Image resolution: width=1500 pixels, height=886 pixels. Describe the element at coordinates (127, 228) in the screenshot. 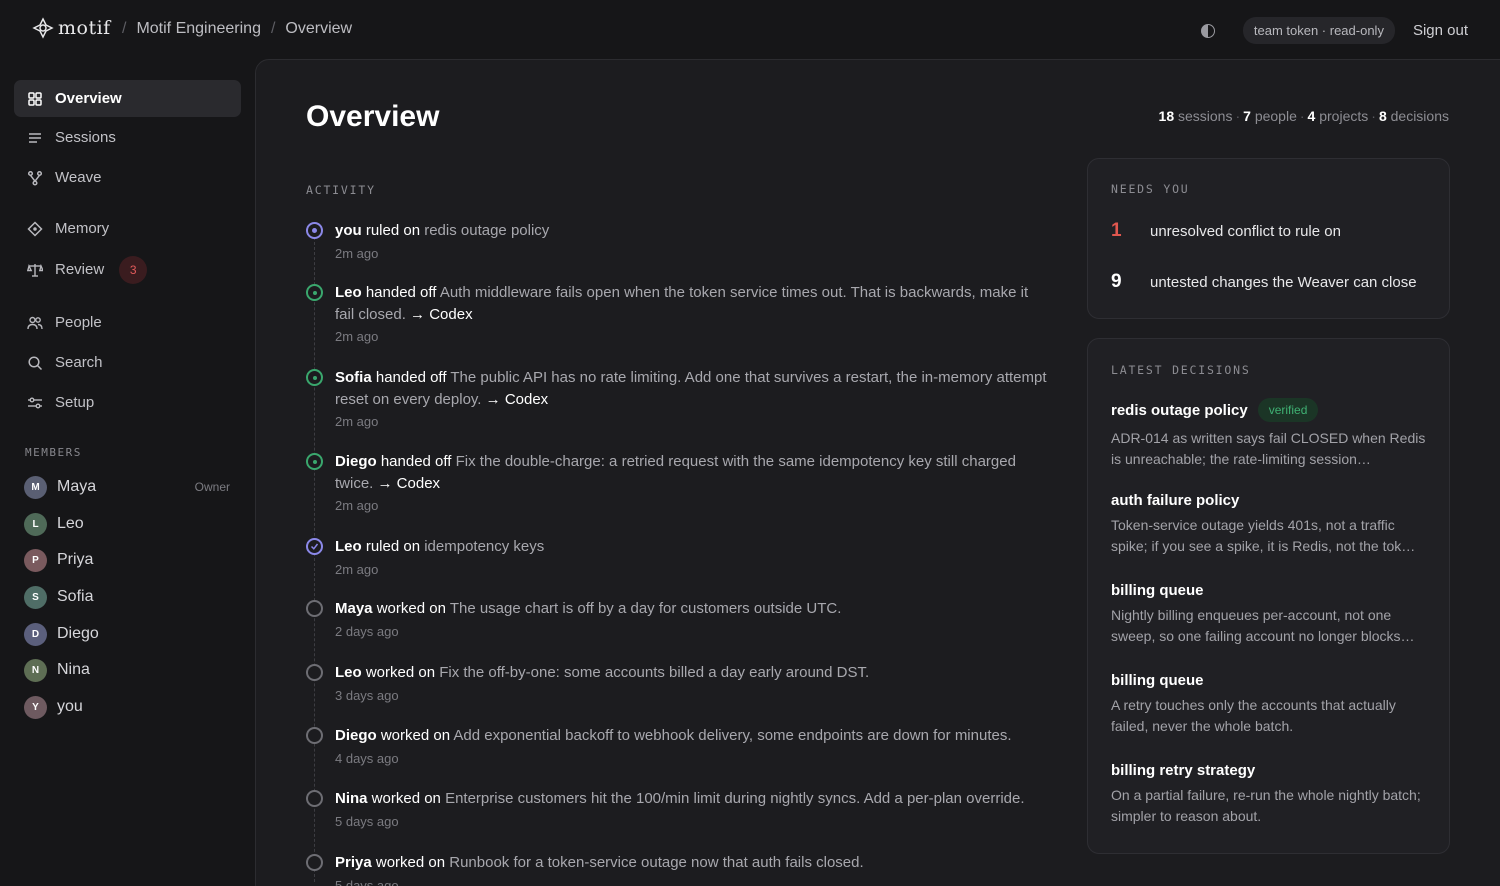

I see `nav-memory: Memory` at that location.